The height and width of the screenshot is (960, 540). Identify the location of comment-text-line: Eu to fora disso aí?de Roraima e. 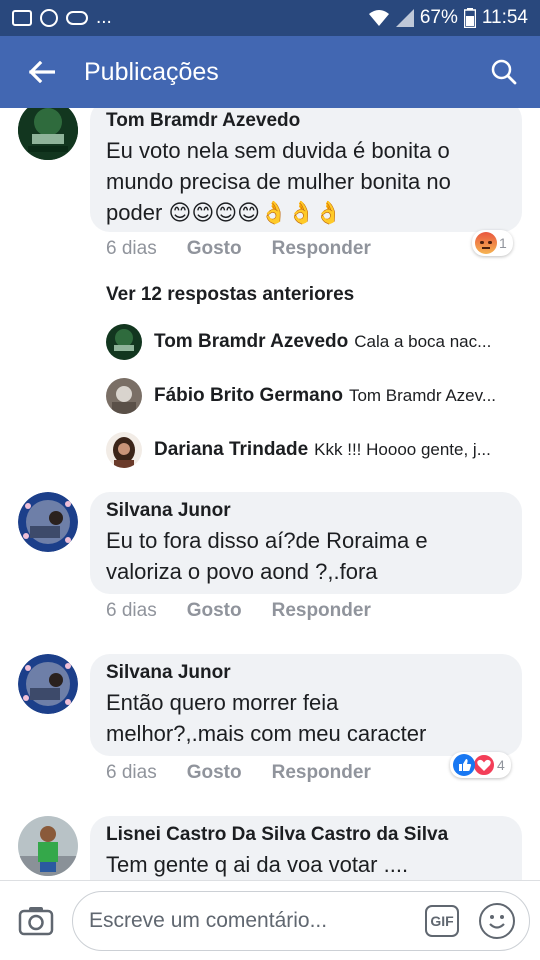
(267, 540).